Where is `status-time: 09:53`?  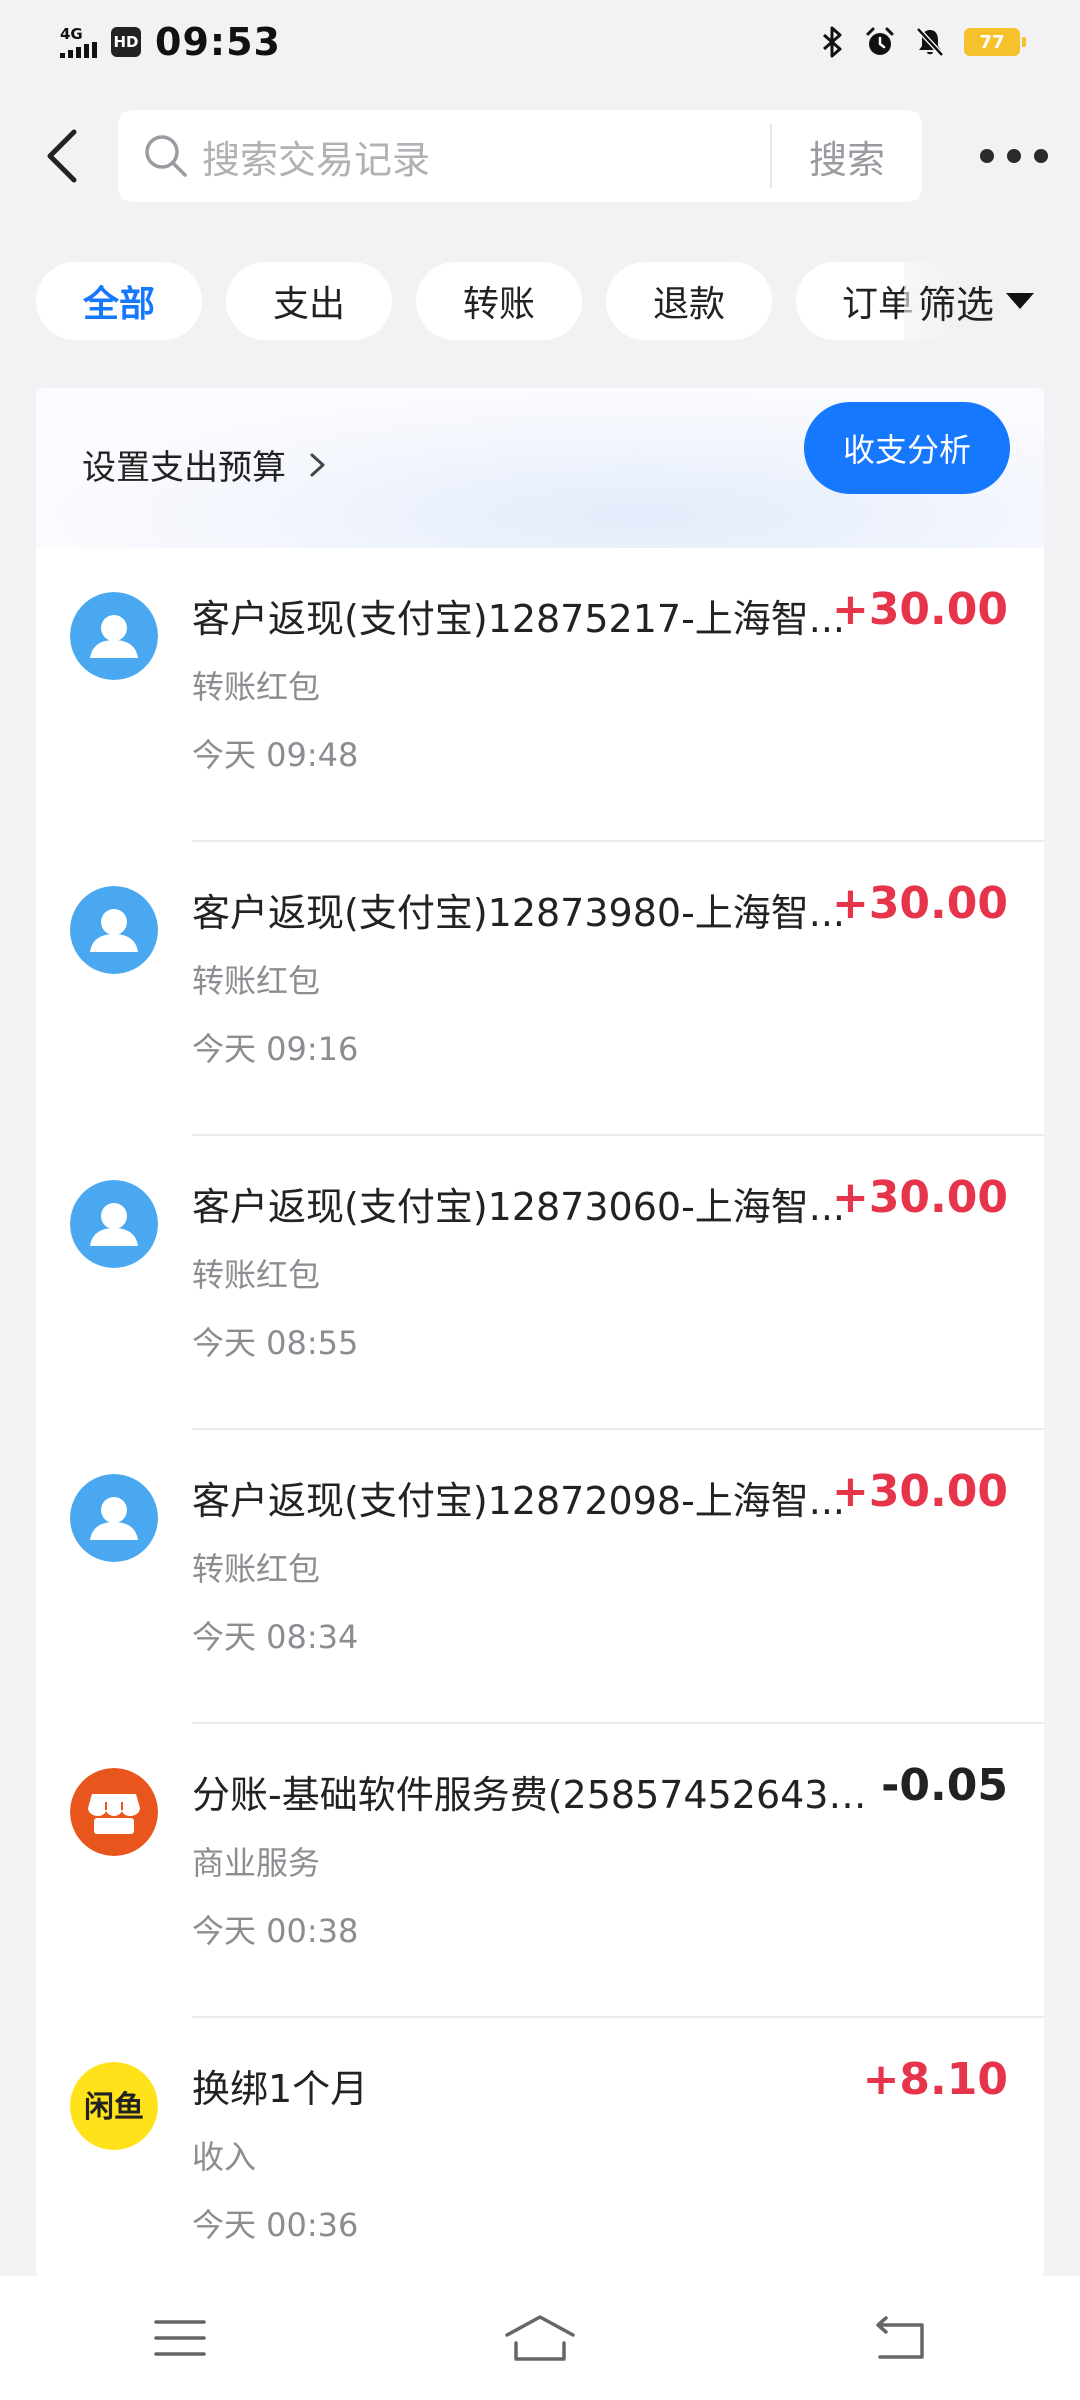
status-time: 09:53 is located at coordinates (218, 42).